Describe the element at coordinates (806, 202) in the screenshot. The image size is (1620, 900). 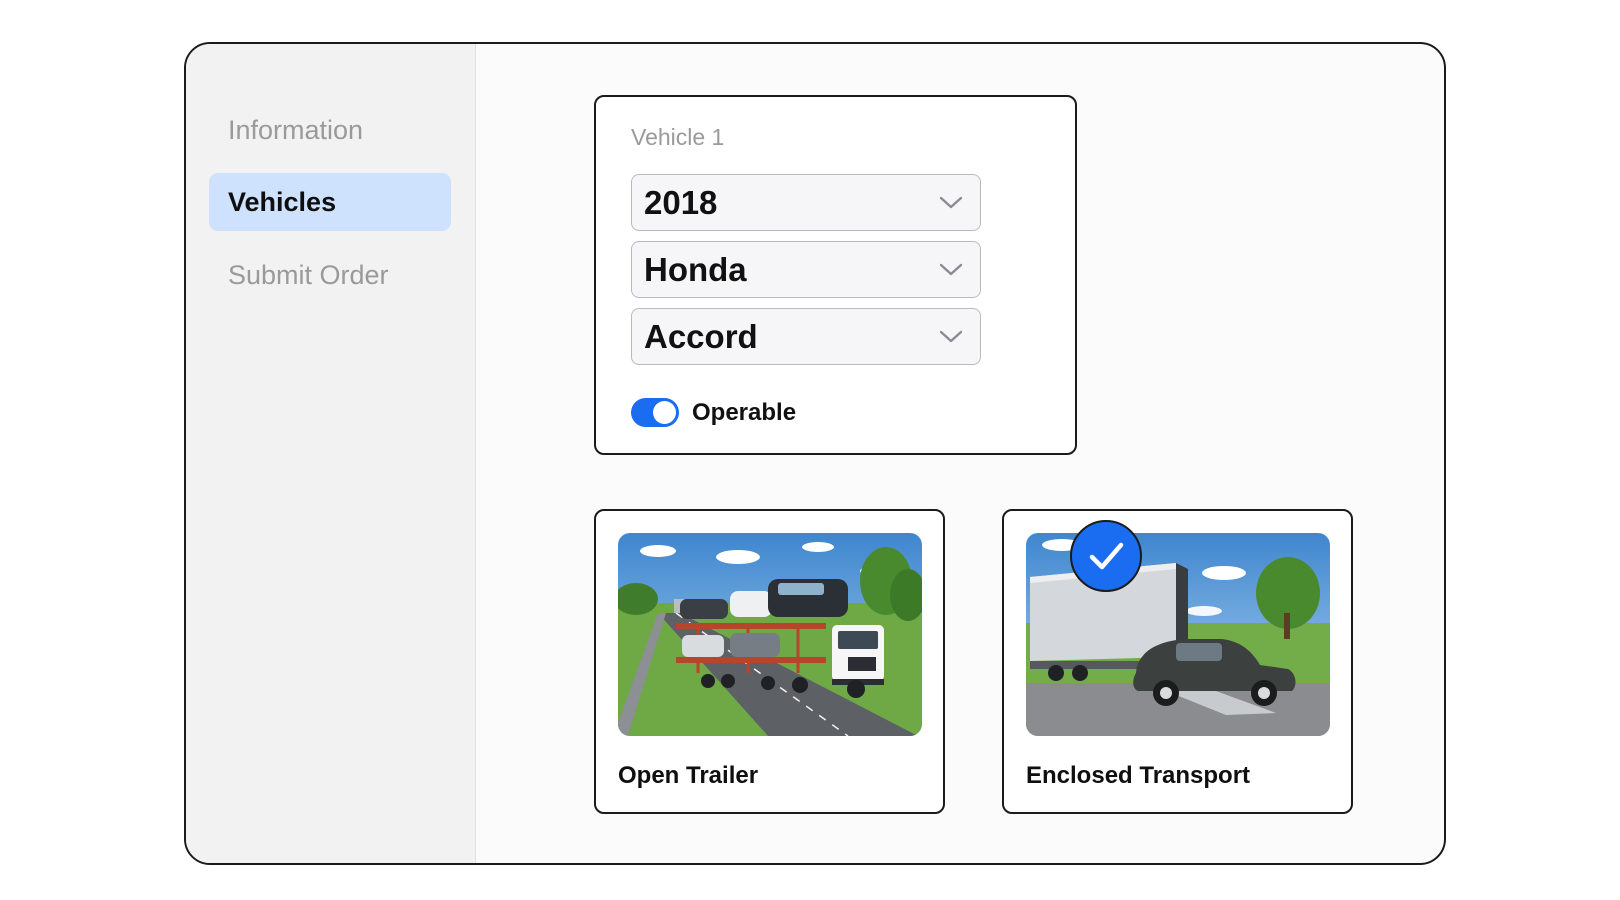
I see `year-select: 2018` at that location.